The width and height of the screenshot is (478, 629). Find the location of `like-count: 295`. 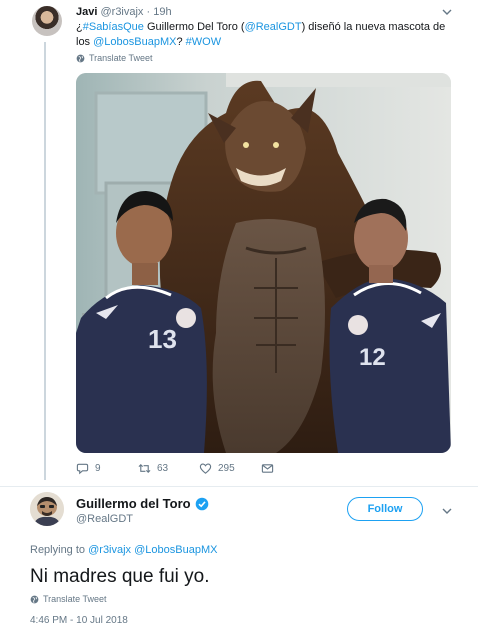

like-count: 295 is located at coordinates (226, 468).